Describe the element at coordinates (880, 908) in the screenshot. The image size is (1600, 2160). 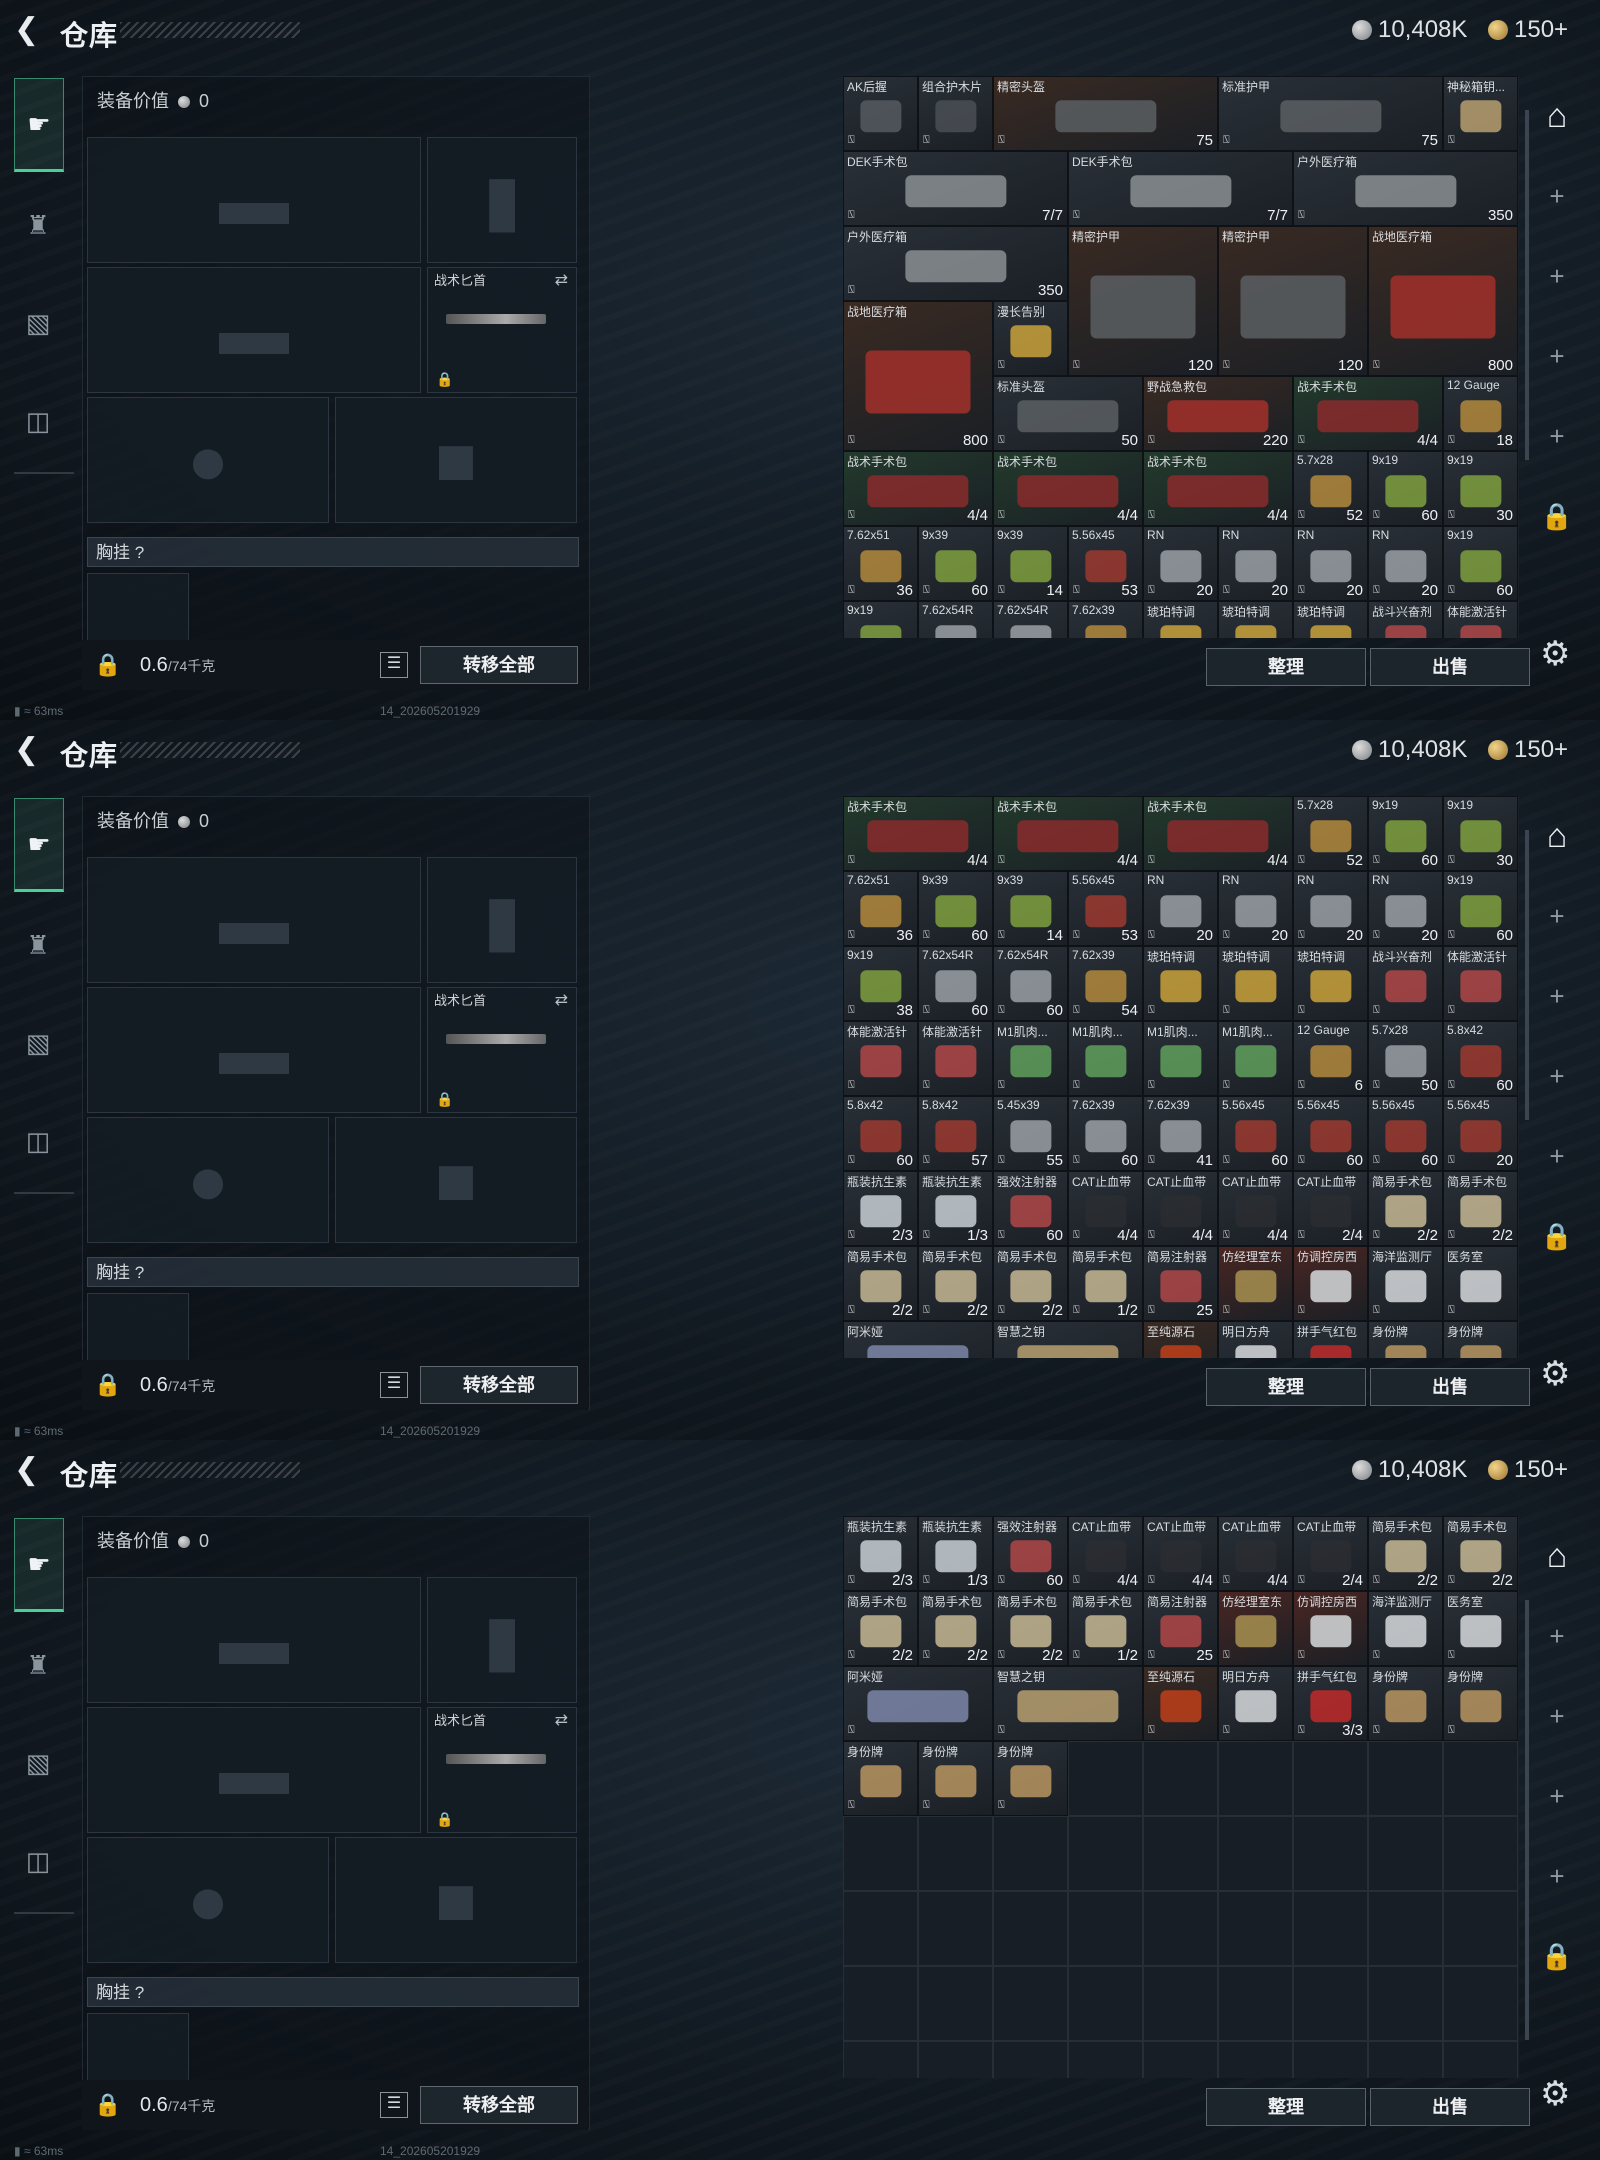
I see `inventory-item: 7.62x51 ⍂ 36` at that location.